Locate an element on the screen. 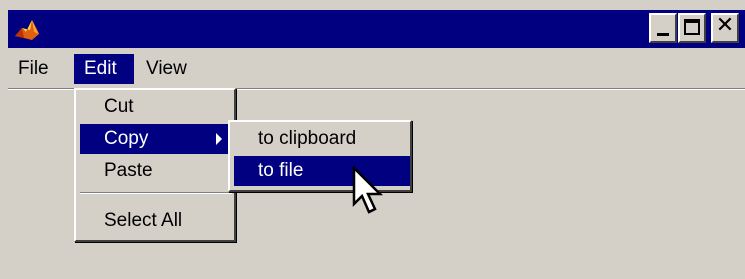 This screenshot has height=279, width=745. maximize-button is located at coordinates (692, 28).